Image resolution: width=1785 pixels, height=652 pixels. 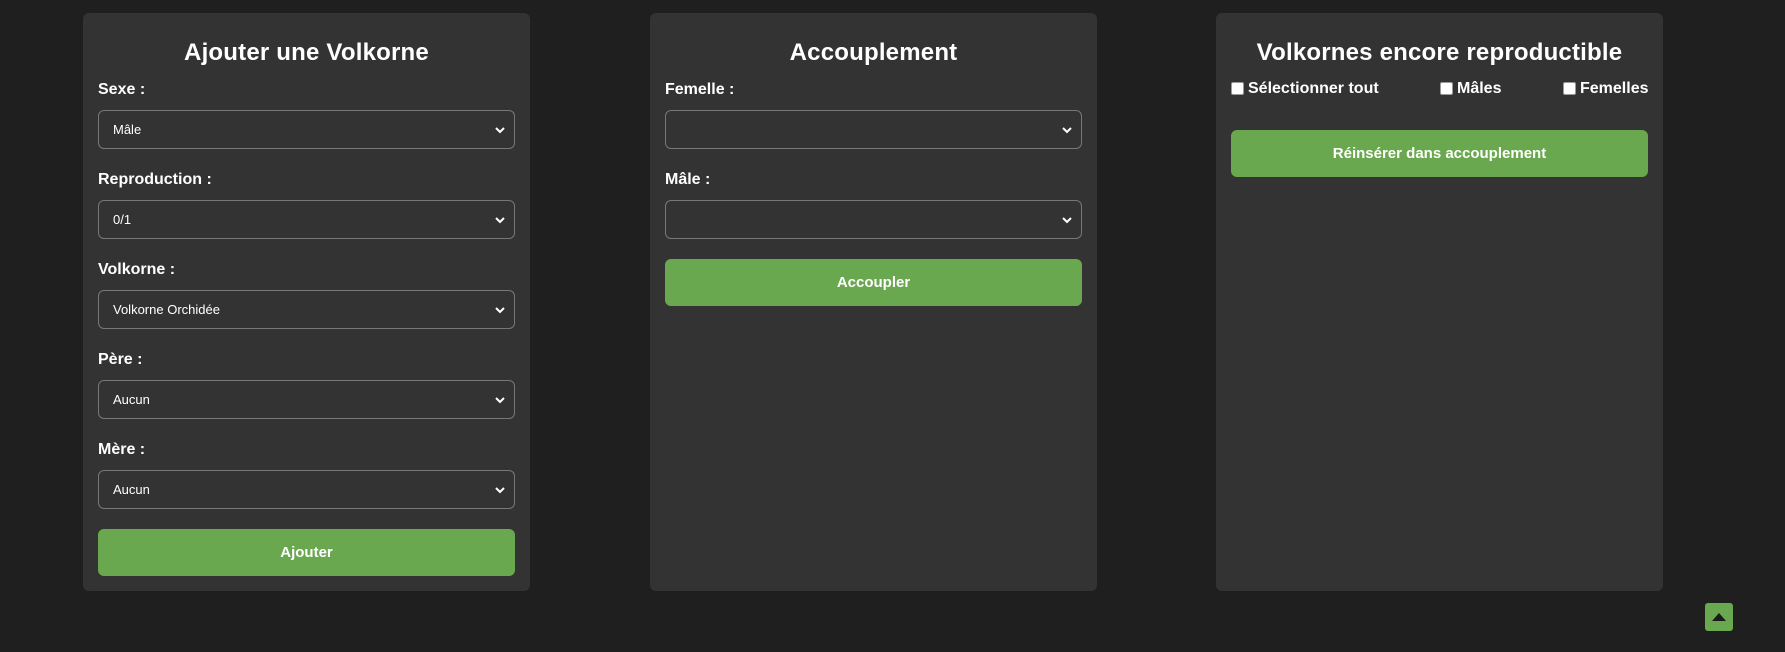 What do you see at coordinates (1614, 88) in the screenshot?
I see `femelles-label: Femelles` at bounding box center [1614, 88].